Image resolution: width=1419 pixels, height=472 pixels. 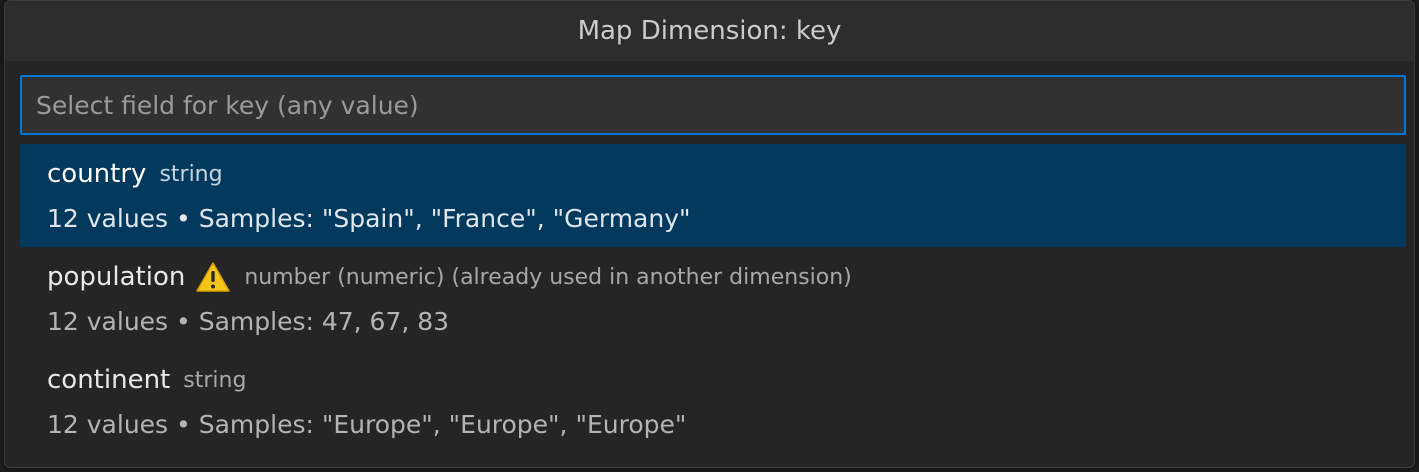 What do you see at coordinates (97, 174) in the screenshot?
I see `item-label: country` at bounding box center [97, 174].